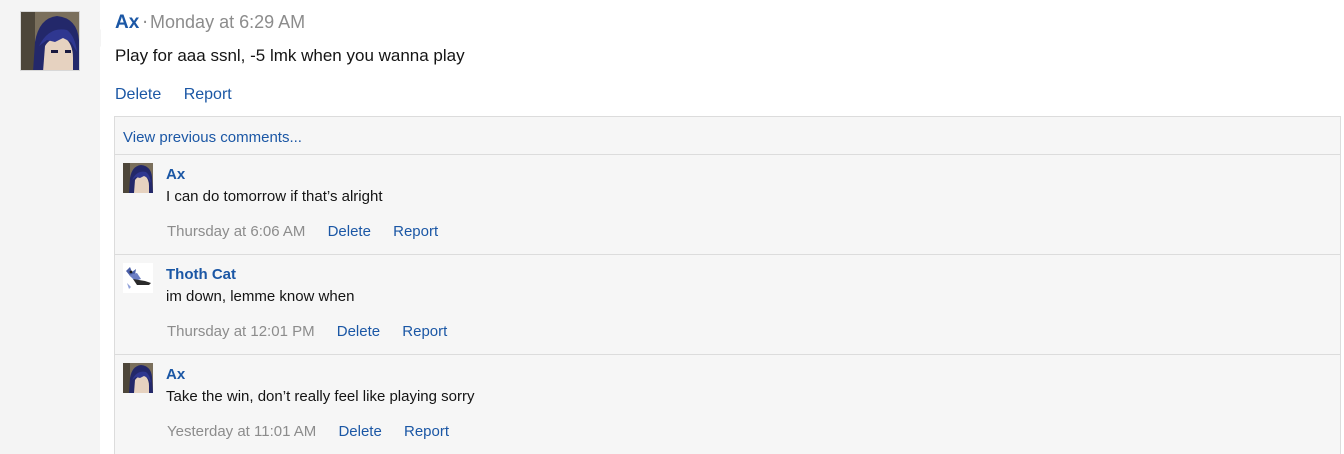 Image resolution: width=1344 pixels, height=454 pixels. What do you see at coordinates (274, 196) in the screenshot?
I see `comment-text: I can do tomorrow if that’s alright` at bounding box center [274, 196].